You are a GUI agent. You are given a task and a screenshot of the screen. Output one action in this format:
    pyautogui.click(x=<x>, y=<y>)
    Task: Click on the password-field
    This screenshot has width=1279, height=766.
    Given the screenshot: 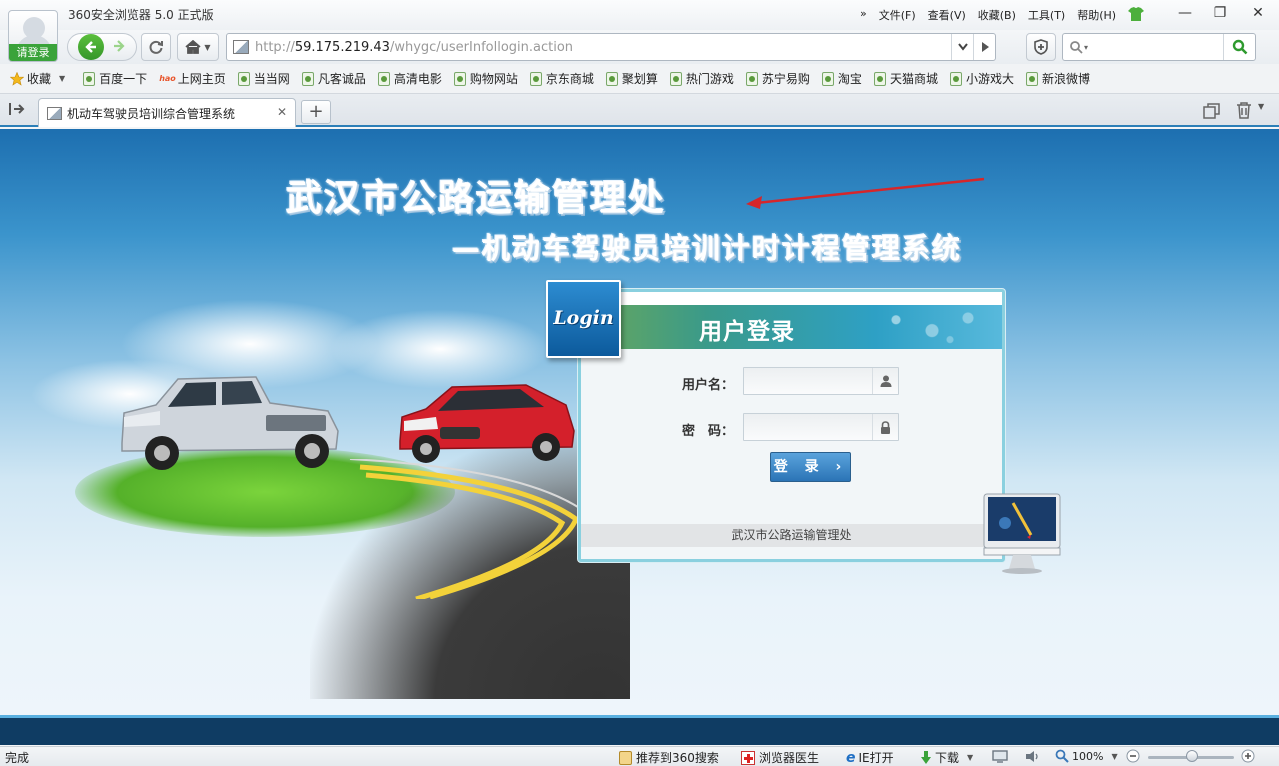 What is the action you would take?
    pyautogui.click(x=821, y=427)
    